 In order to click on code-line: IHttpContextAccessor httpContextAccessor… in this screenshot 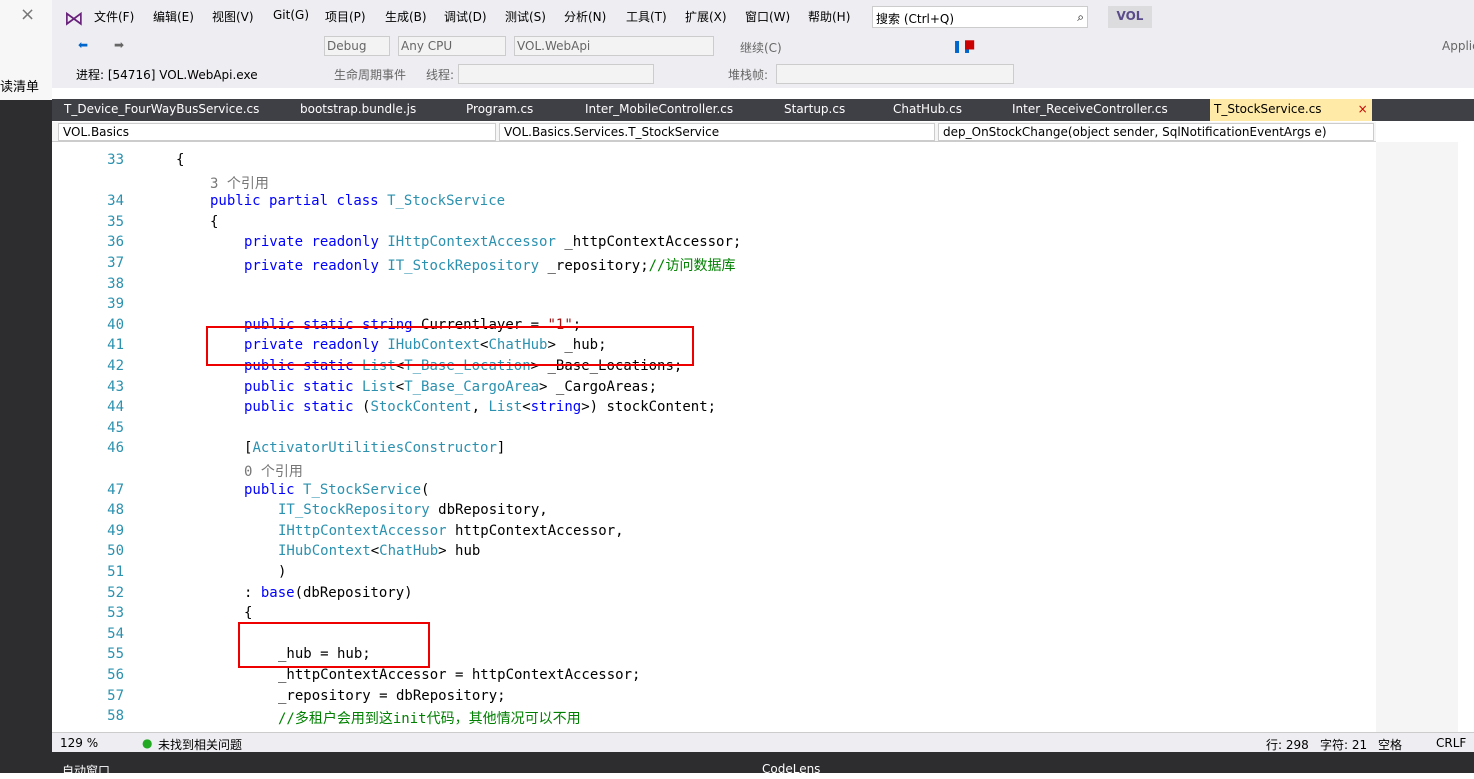, I will do `click(451, 533)`.